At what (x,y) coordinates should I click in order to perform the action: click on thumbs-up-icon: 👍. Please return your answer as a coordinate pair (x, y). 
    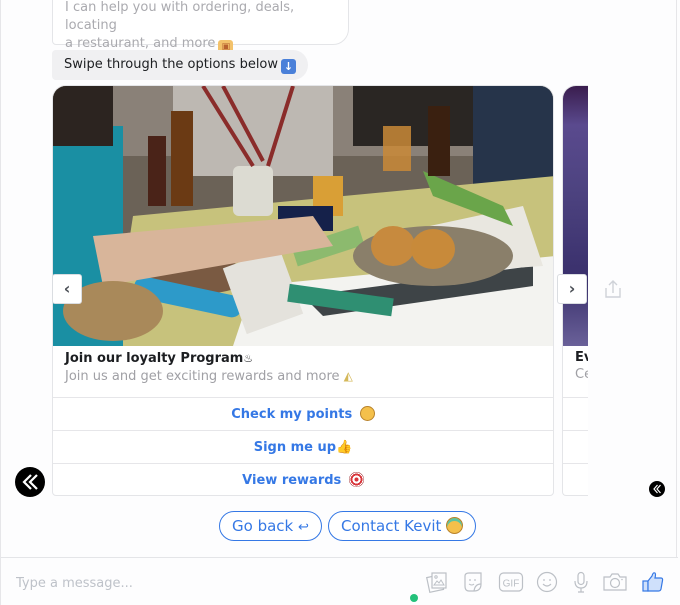
    Looking at the image, I should click on (344, 447).